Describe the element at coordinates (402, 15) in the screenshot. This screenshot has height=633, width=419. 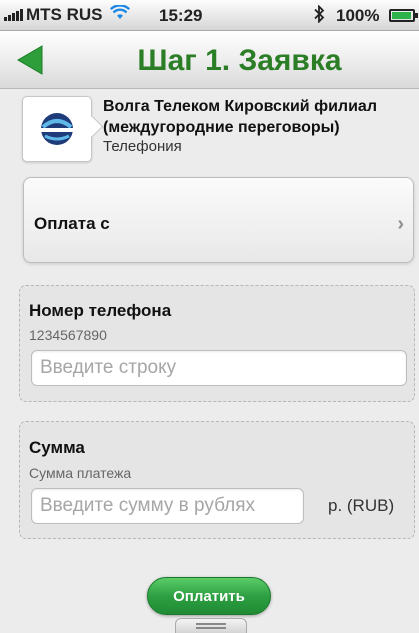
I see `battery-icon` at that location.